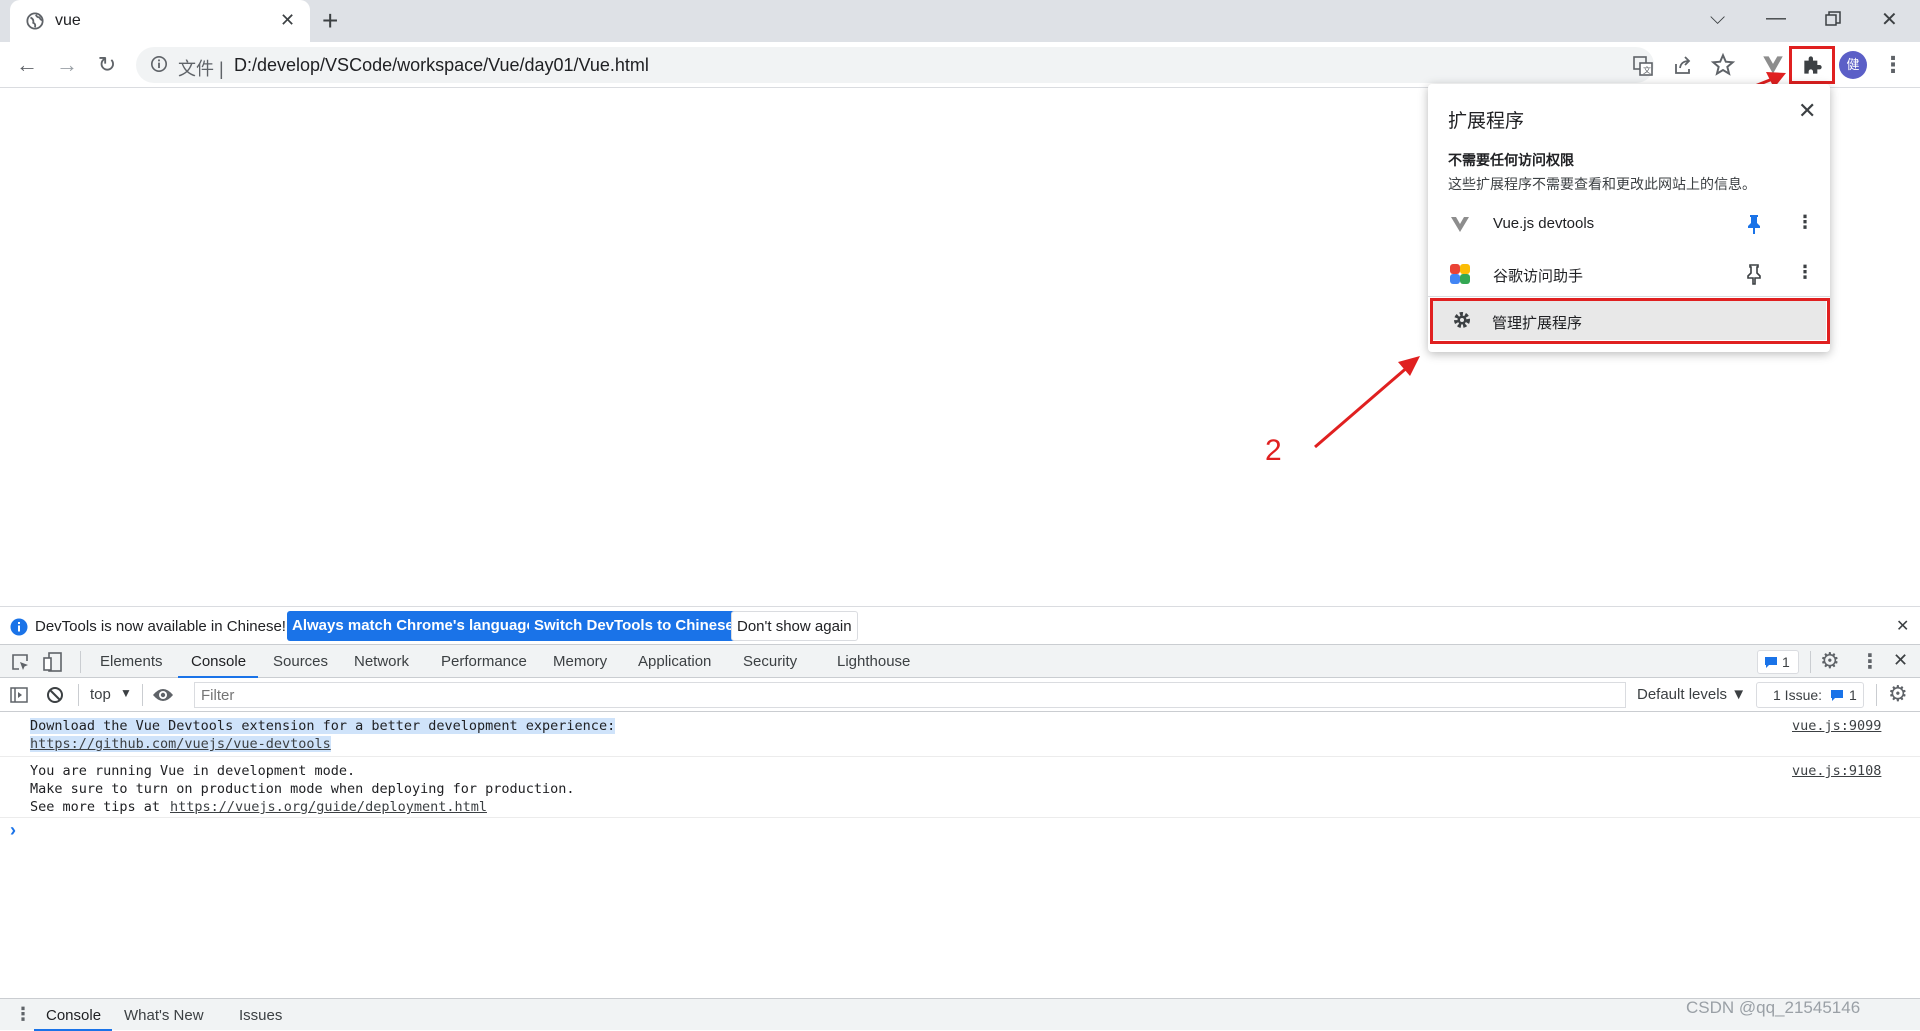 The image size is (1920, 1031). What do you see at coordinates (634, 626) in the screenshot?
I see `switch-chinese-button: Switch DevTools to Chinese` at bounding box center [634, 626].